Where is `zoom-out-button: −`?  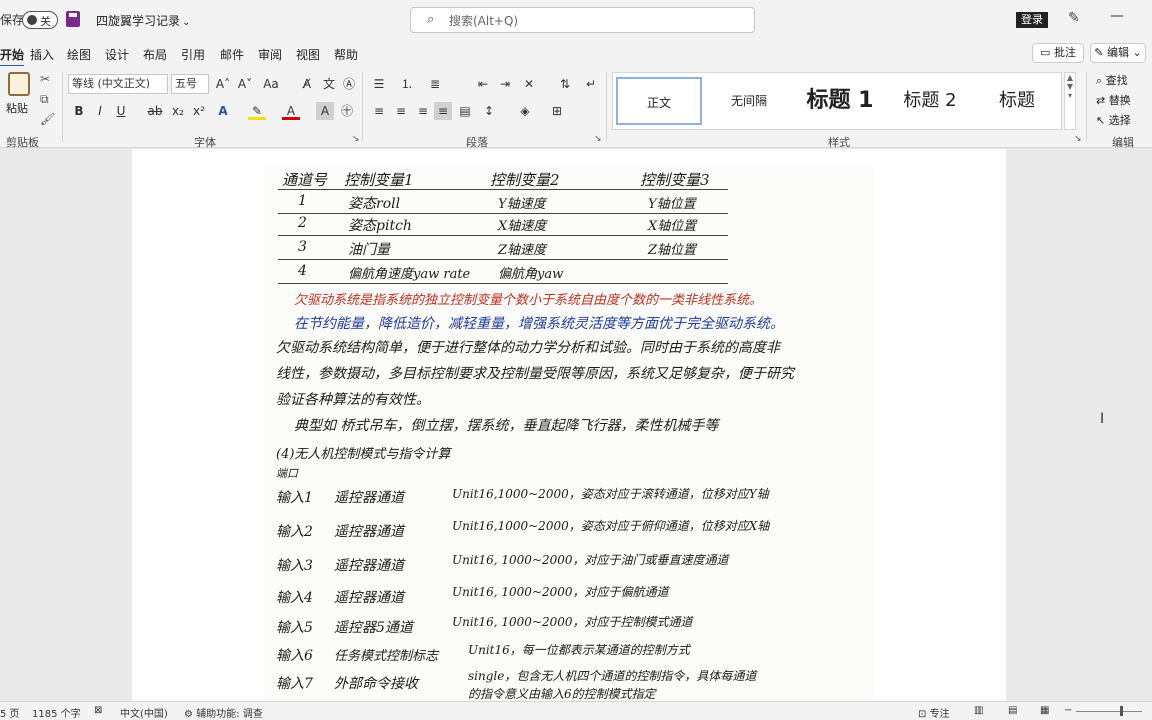 zoom-out-button: − is located at coordinates (1068, 710).